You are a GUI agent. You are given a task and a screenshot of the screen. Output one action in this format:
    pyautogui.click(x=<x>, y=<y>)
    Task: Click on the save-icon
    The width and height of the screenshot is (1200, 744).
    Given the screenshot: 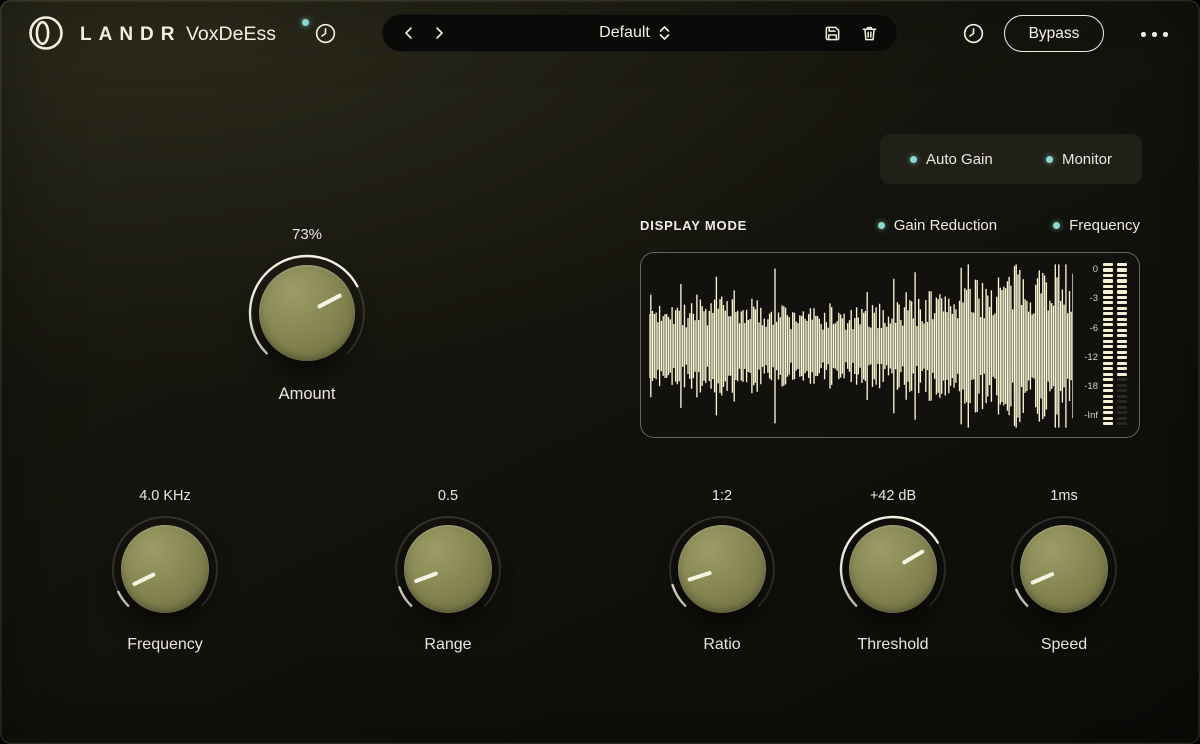 What is the action you would take?
    pyautogui.click(x=832, y=33)
    